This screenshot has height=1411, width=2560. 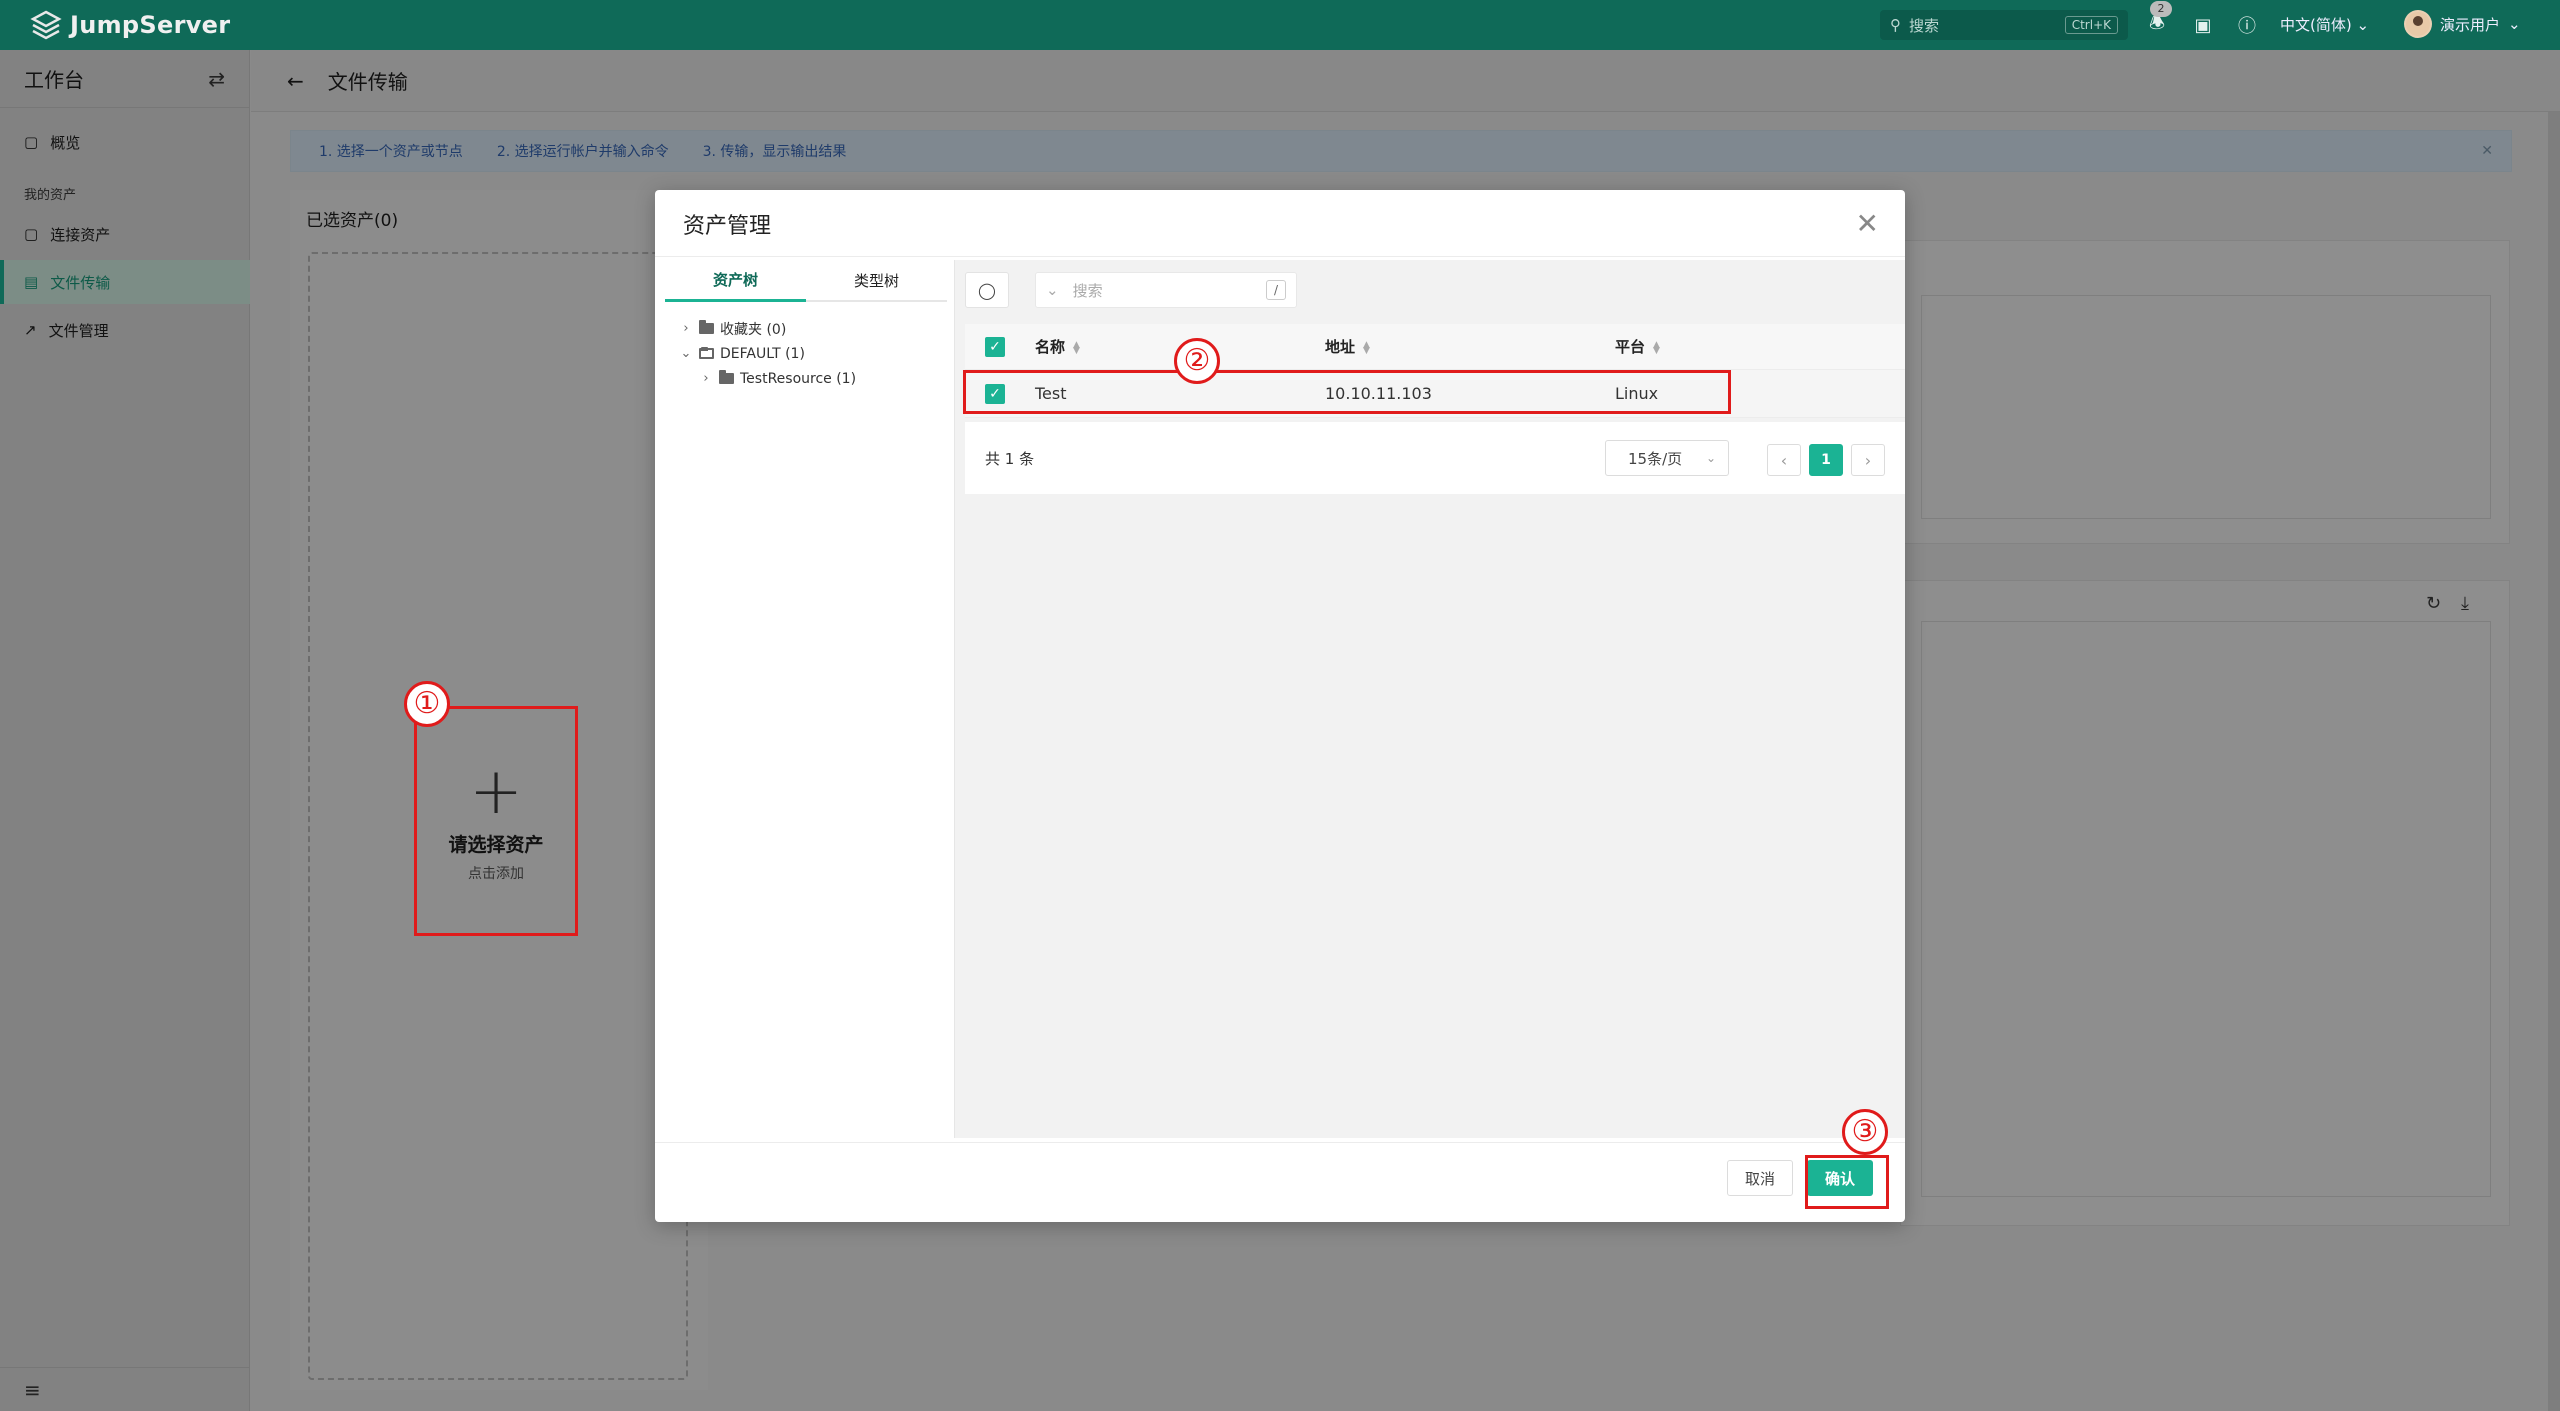 I want to click on sidebar-item-label: 文件传输, so click(x=80, y=282).